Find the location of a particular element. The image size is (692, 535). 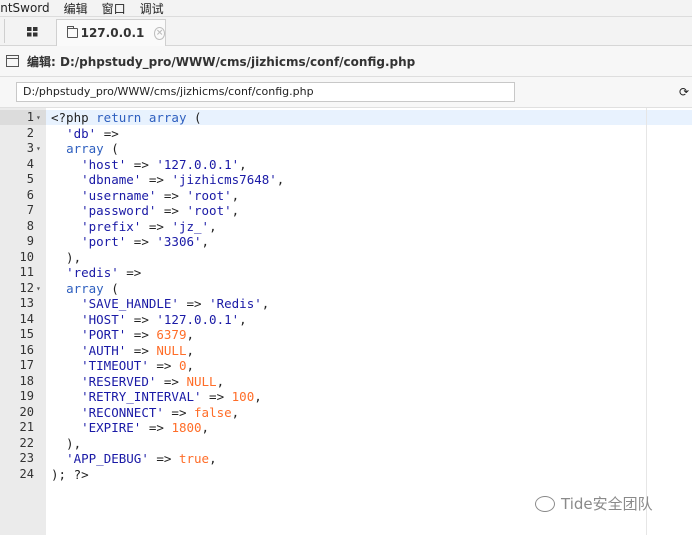

code-line: 3 ▾ array ( is located at coordinates (346, 149).